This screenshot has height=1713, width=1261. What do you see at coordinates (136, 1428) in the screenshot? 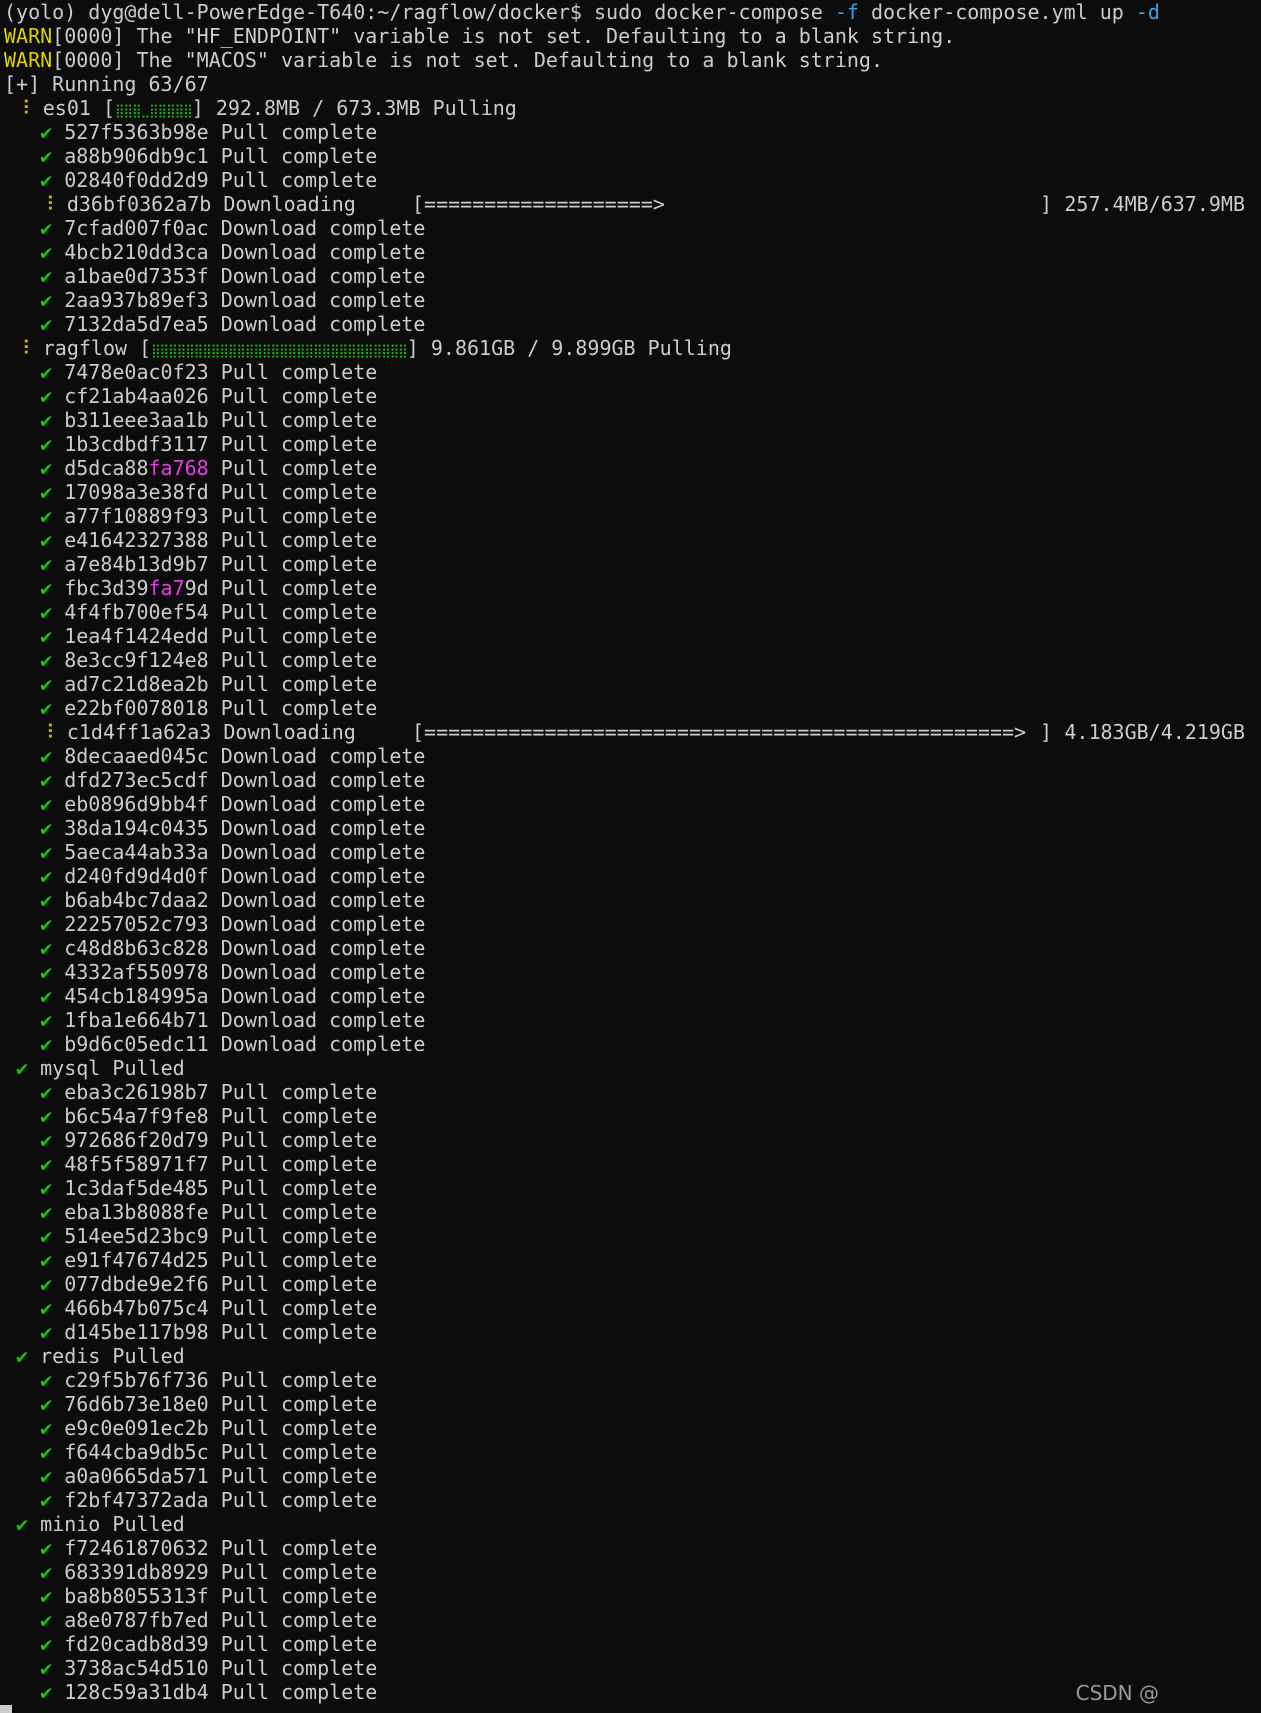
I see `layer-id: e9c0e091ec2b` at bounding box center [136, 1428].